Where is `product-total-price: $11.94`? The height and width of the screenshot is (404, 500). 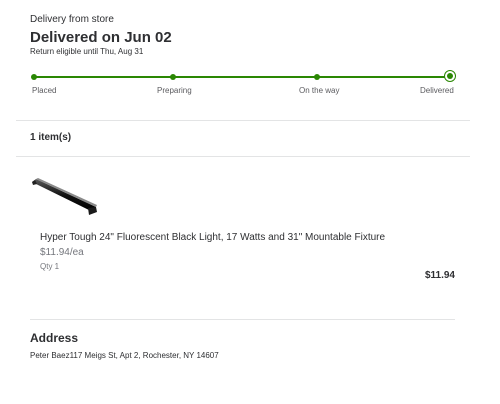 product-total-price: $11.94 is located at coordinates (439, 275).